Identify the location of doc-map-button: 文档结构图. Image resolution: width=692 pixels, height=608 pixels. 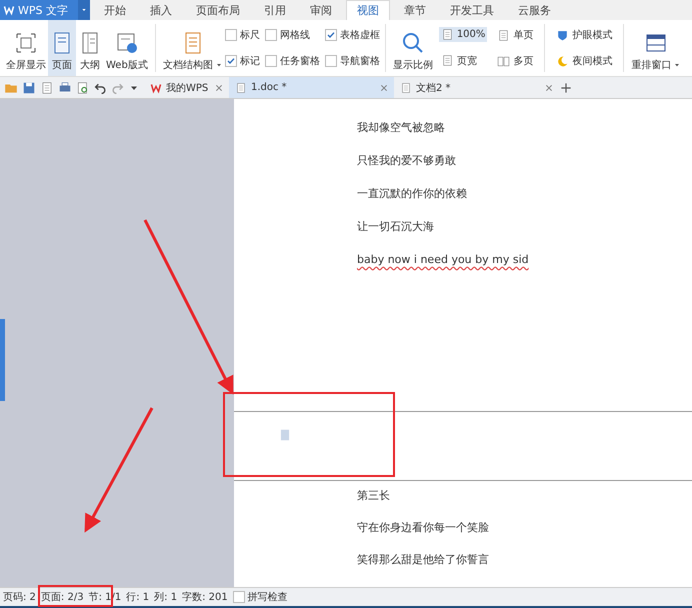
(192, 48).